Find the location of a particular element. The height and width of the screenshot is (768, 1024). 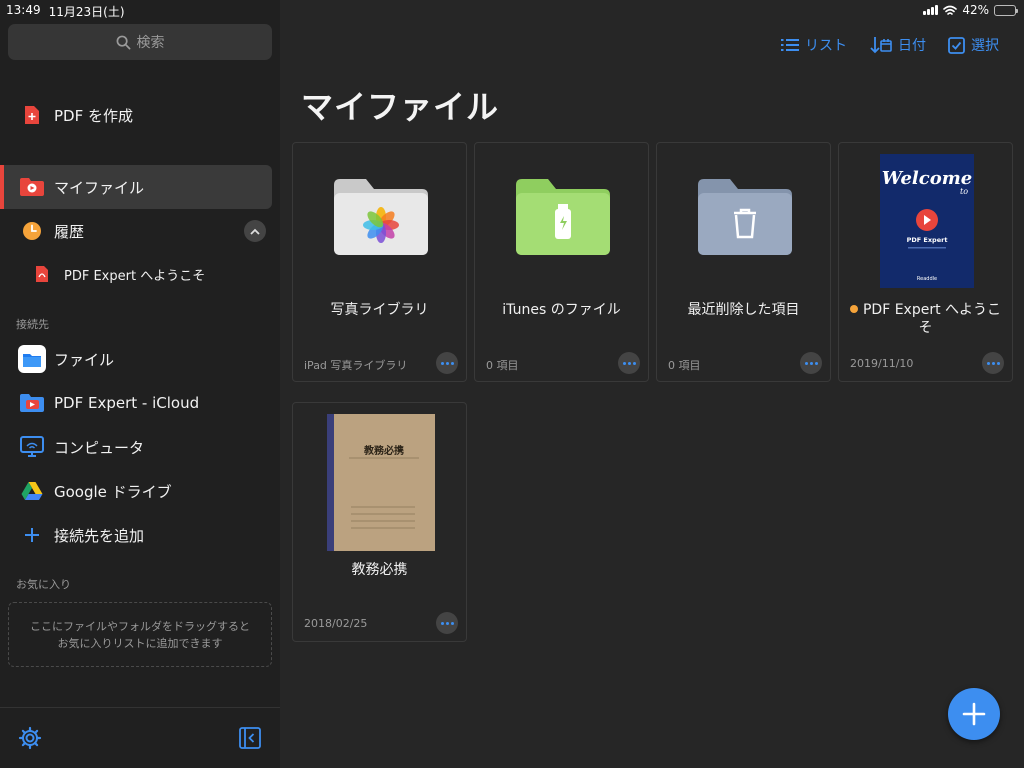

file-card-notebook: 教務必携 教務必携 2018/02/25 is located at coordinates (379, 522).